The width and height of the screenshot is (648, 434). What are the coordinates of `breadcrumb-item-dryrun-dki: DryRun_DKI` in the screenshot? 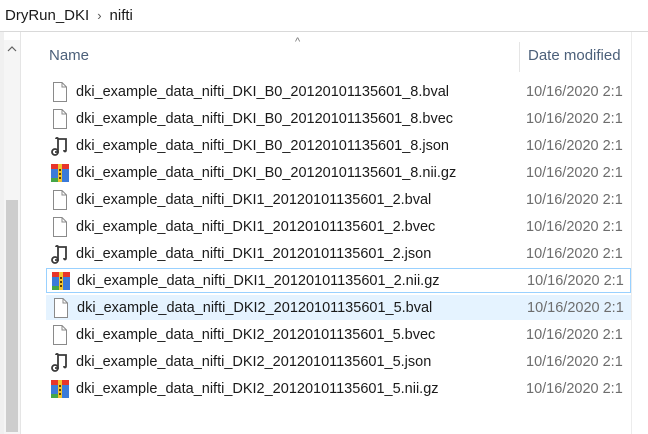 It's located at (47, 15).